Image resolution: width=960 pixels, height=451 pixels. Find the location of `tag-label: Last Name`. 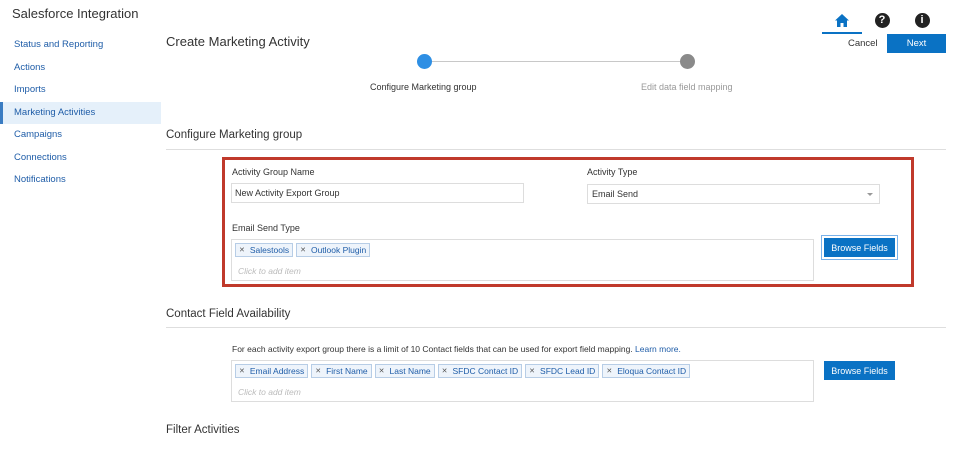

tag-label: Last Name is located at coordinates (410, 371).